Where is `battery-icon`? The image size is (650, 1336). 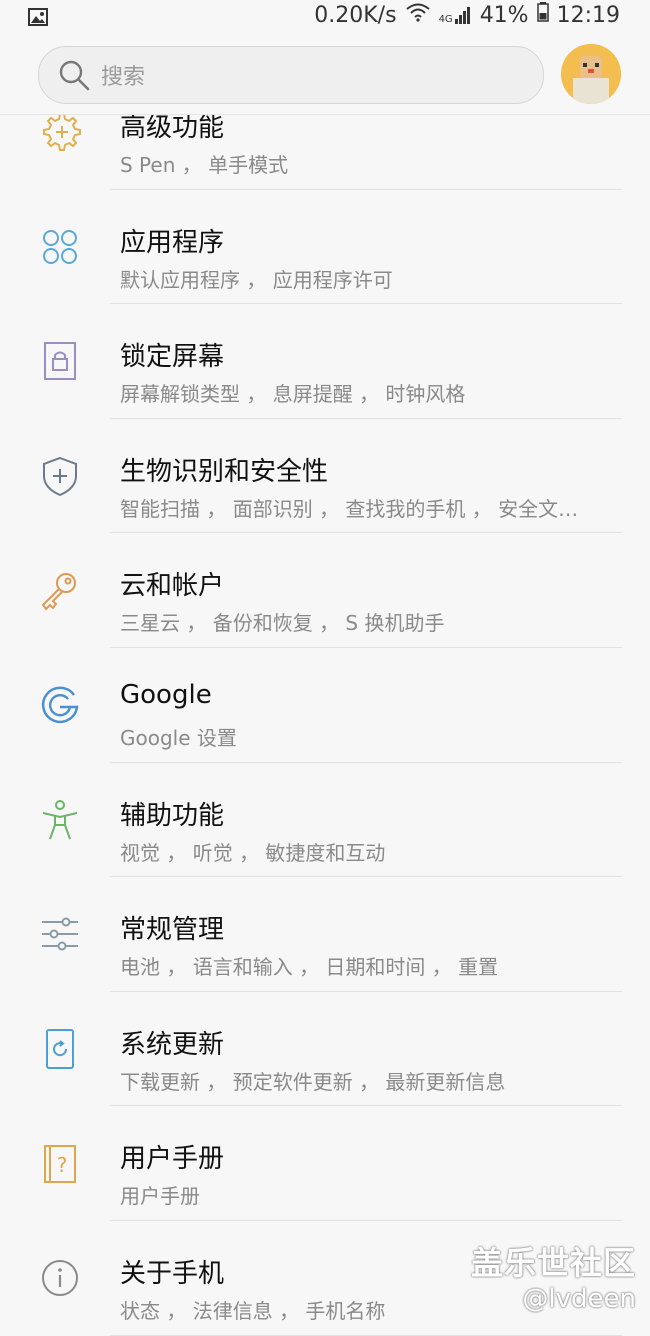 battery-icon is located at coordinates (542, 15).